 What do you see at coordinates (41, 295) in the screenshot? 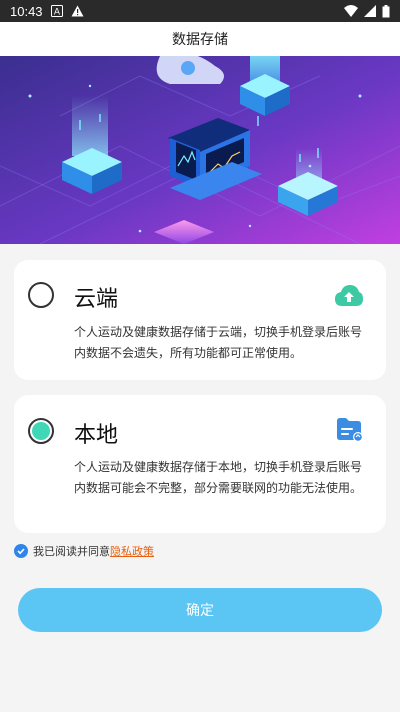
I see `radio-cloud` at bounding box center [41, 295].